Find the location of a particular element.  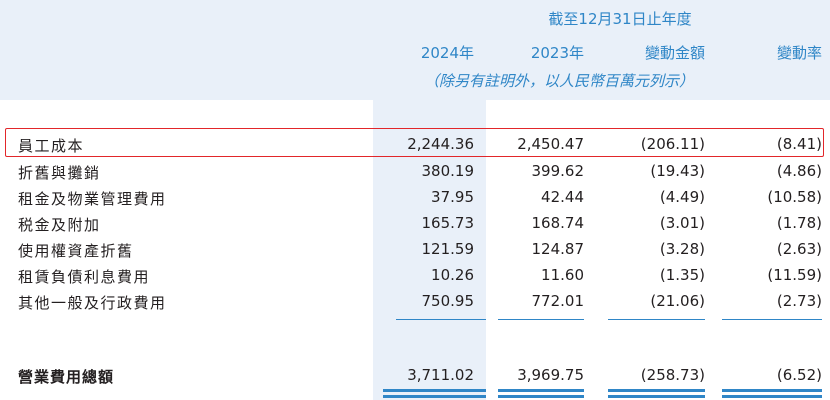

period-header: 截至12月31日止年度 is located at coordinates (620, 19).